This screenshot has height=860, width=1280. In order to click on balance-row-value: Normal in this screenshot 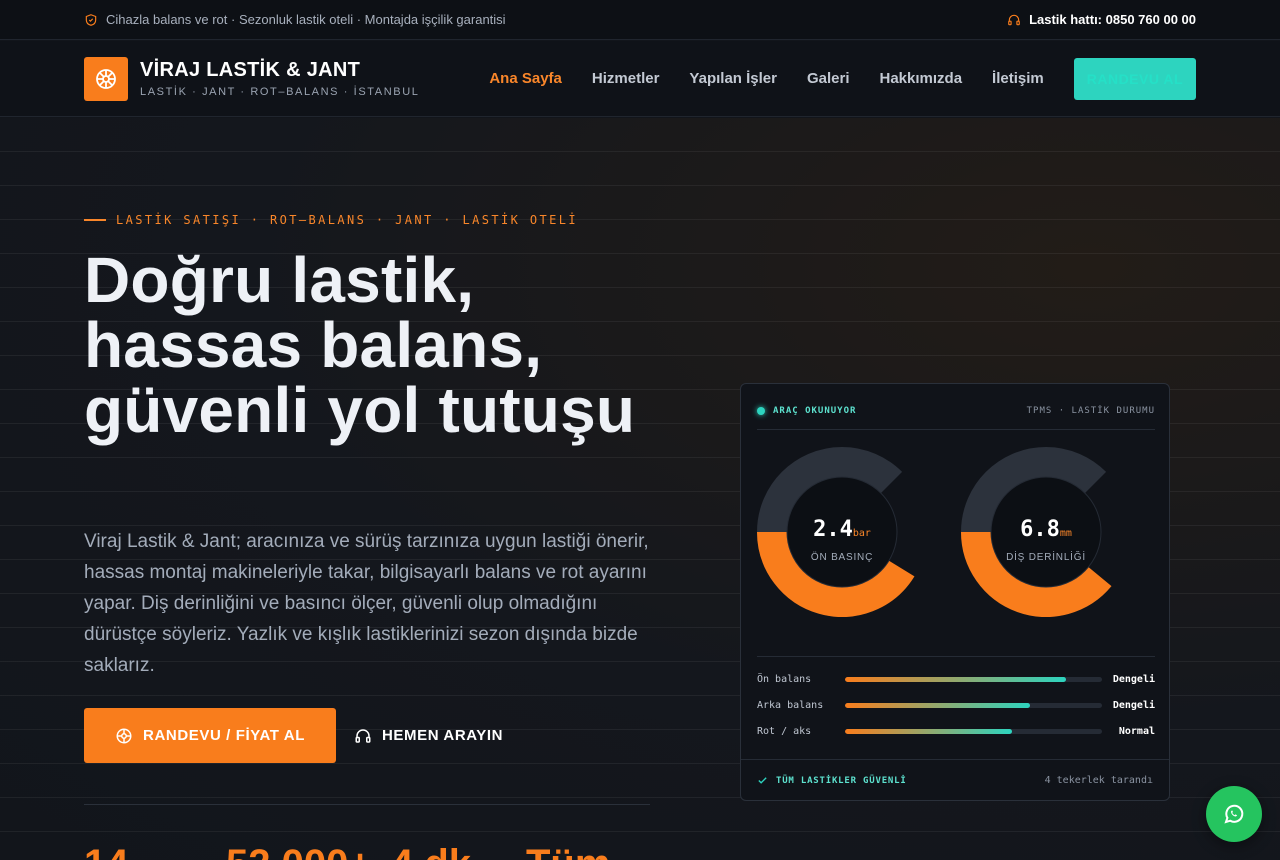, I will do `click(1136, 731)`.